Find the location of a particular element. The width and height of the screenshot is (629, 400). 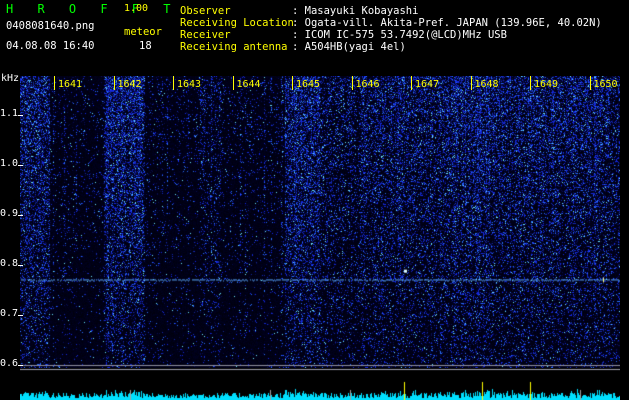

minute-label: 1649 is located at coordinates (546, 84).